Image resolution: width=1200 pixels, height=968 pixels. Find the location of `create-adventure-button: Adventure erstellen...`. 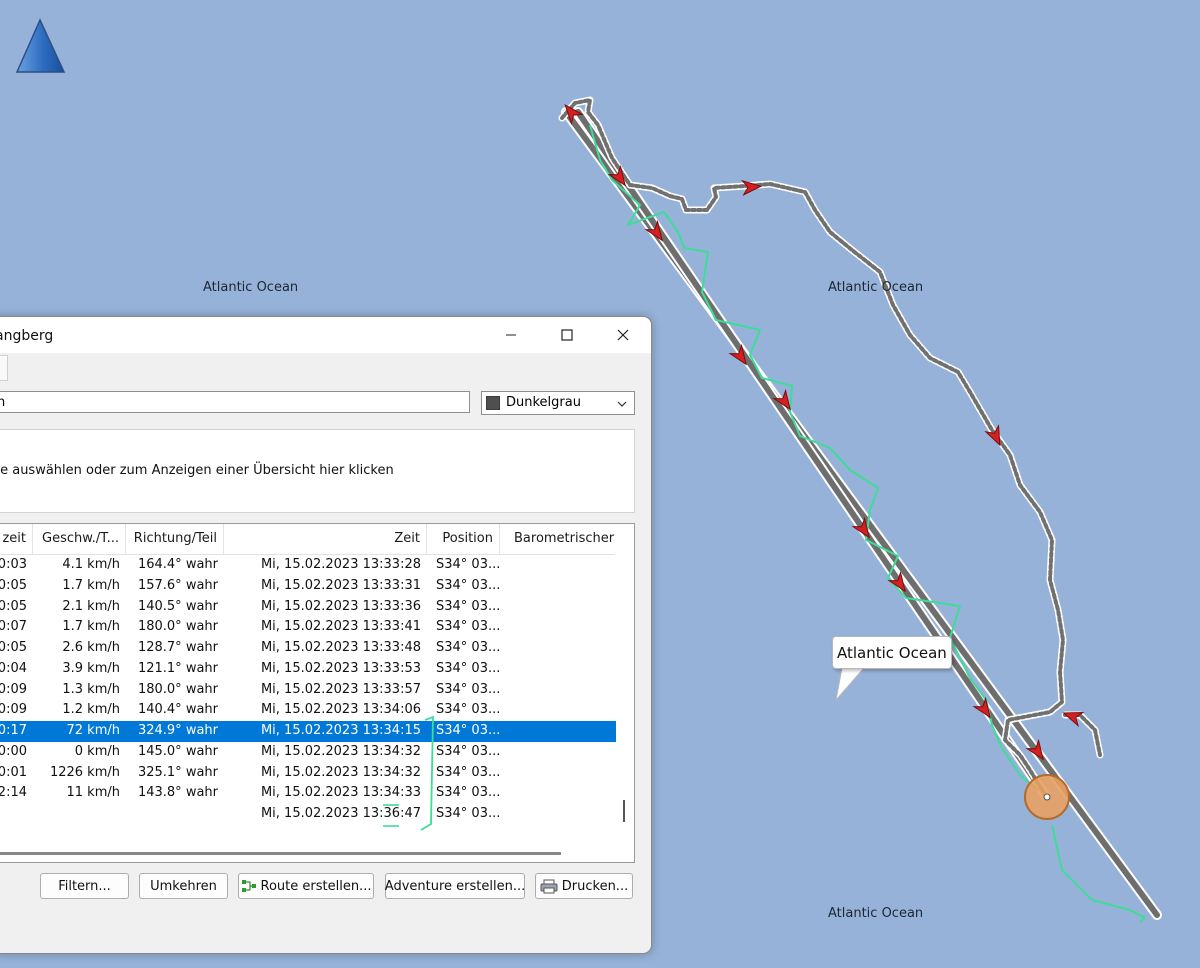

create-adventure-button: Adventure erstellen... is located at coordinates (455, 886).